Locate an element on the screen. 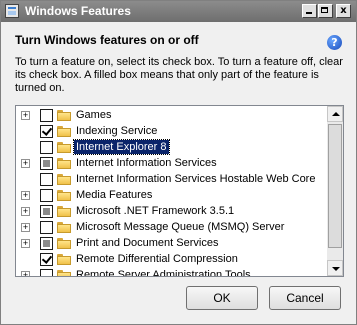  feature-row: + Microsoft .NET Framework 3.5.1 is located at coordinates (172, 211).